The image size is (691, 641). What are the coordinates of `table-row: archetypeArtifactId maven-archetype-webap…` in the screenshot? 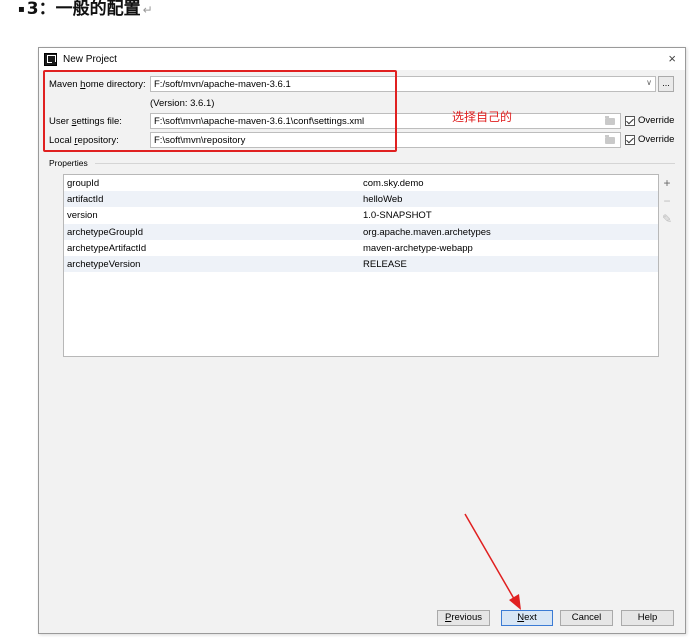 It's located at (361, 248).